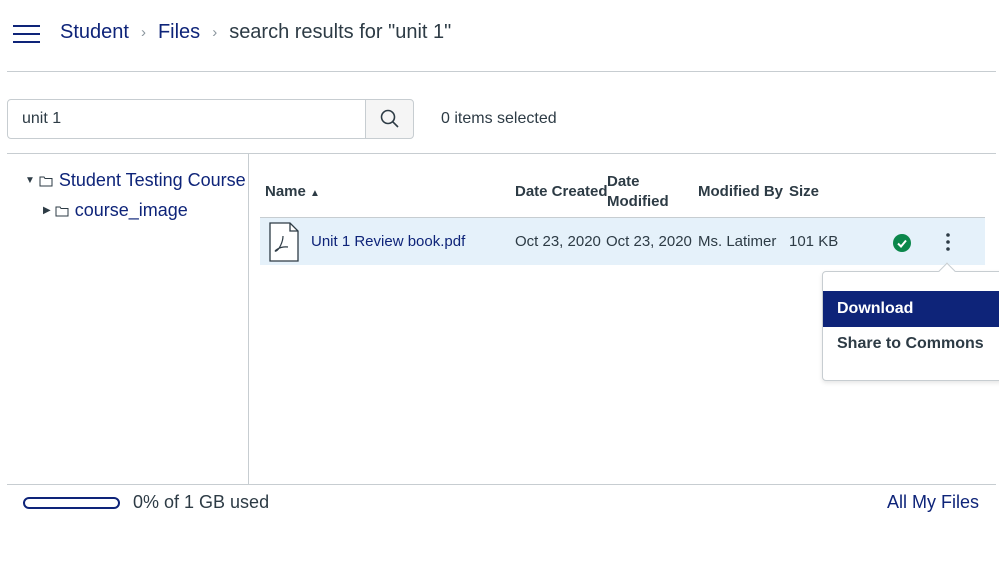  I want to click on tree-node-label: Student Testing Course, so click(152, 180).